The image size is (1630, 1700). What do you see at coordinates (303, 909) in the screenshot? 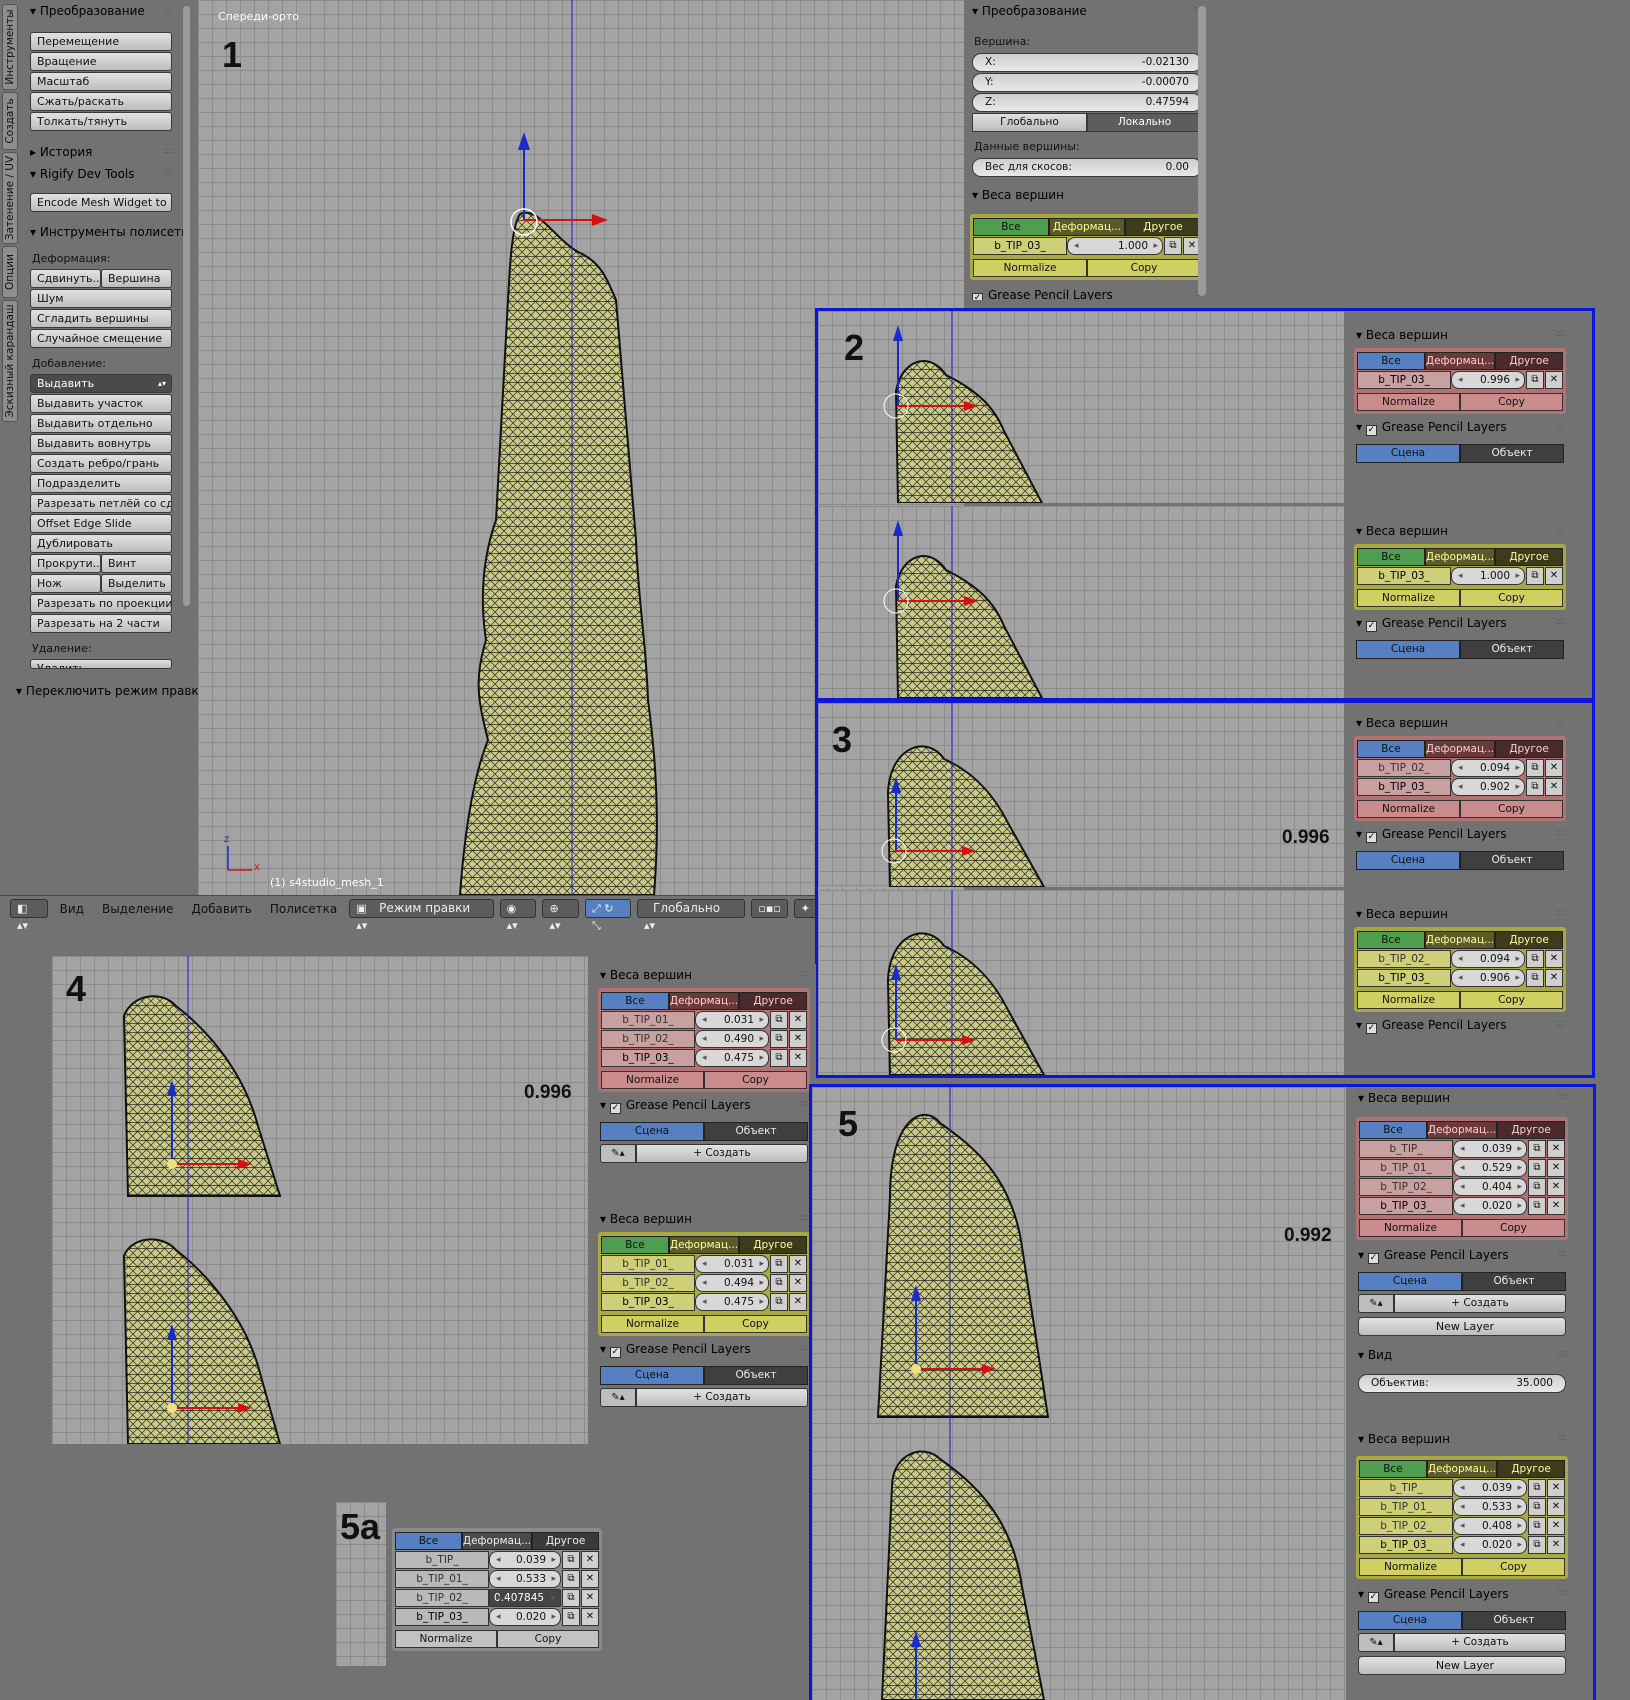
I see `menu-mesh: Полисетка` at bounding box center [303, 909].